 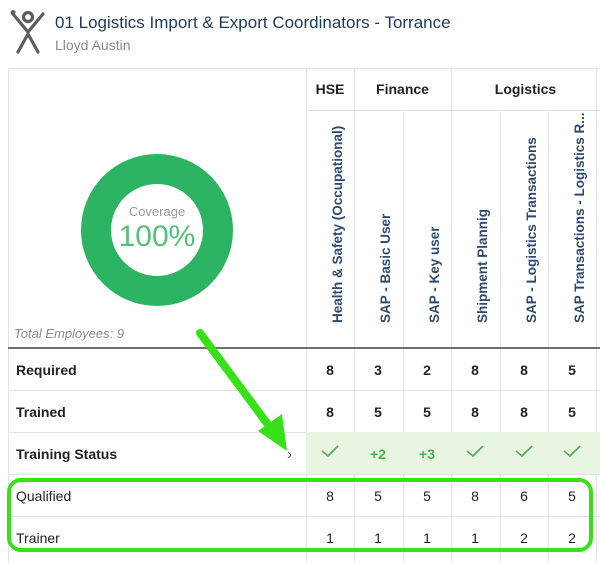 What do you see at coordinates (337, 224) in the screenshot?
I see `column-header-label: Health & Safety (Occupational)` at bounding box center [337, 224].